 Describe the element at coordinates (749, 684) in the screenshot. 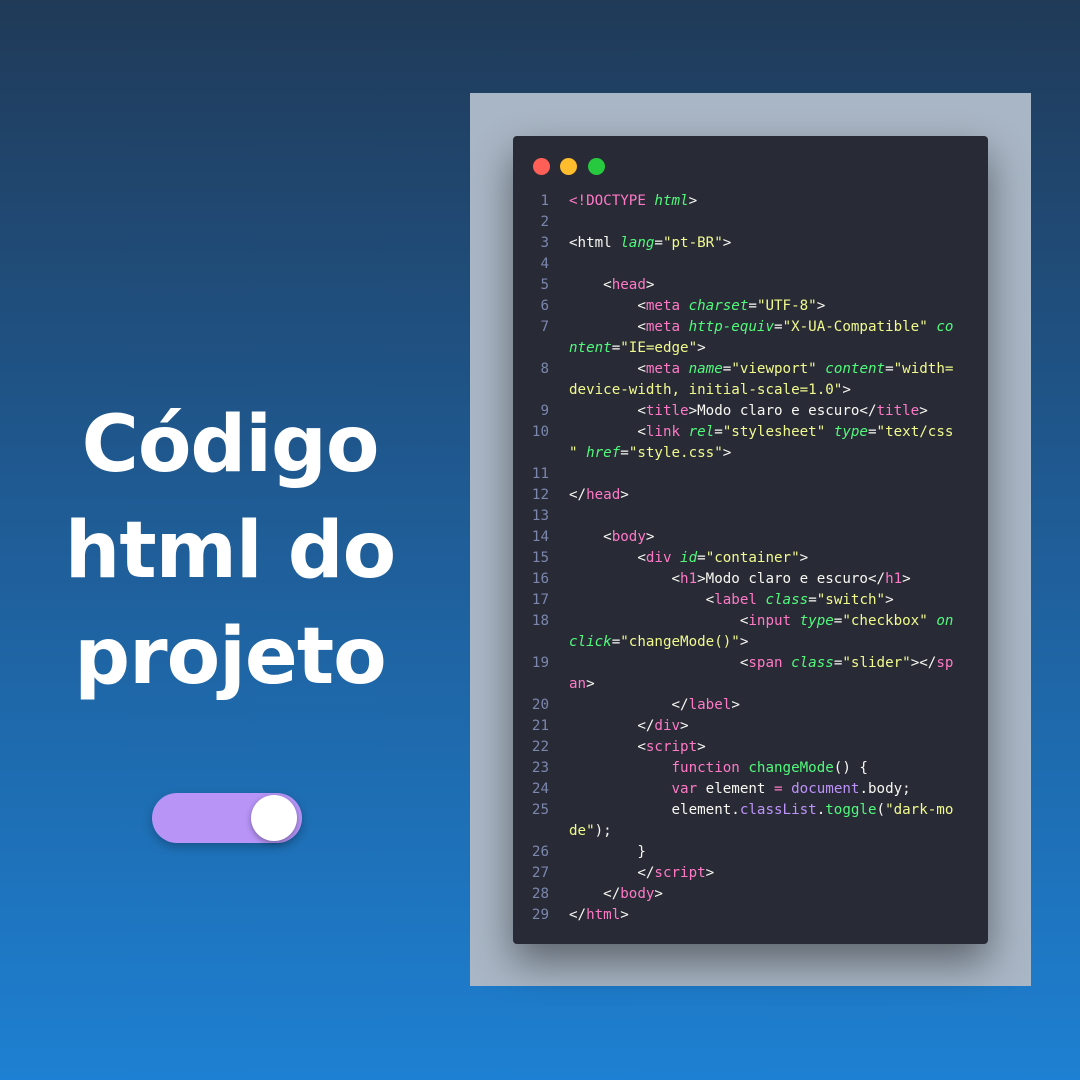

I see `code-line: an>` at that location.